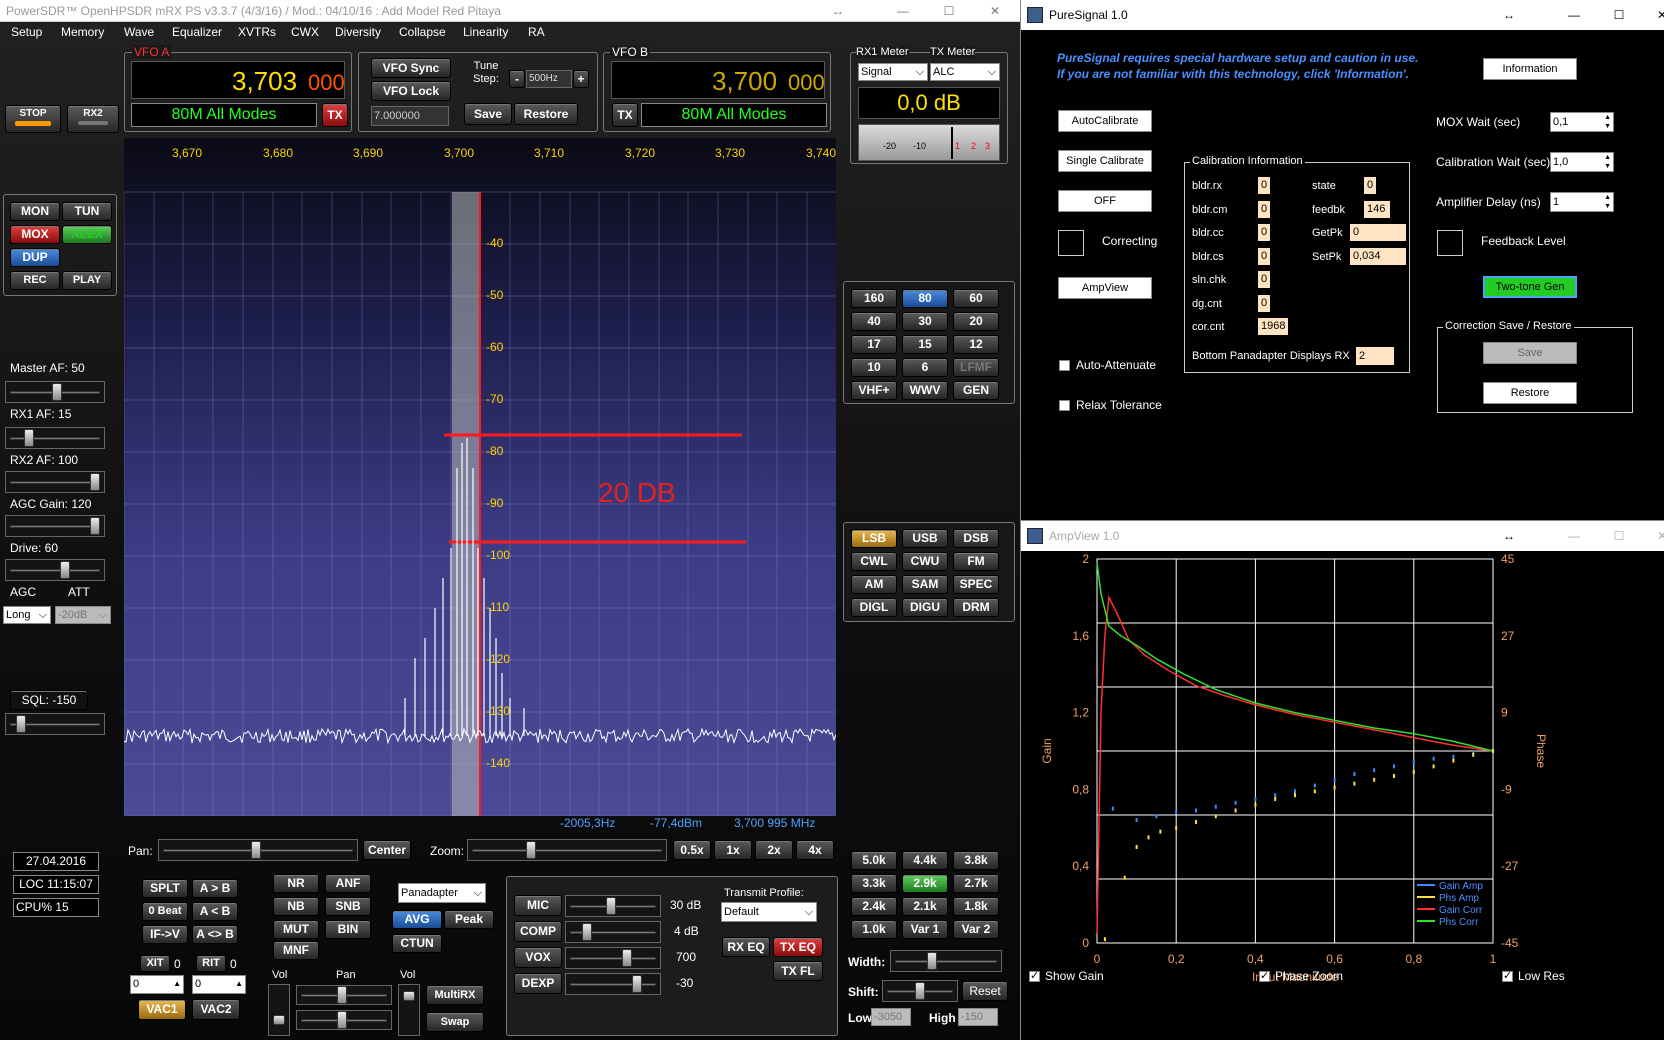 The height and width of the screenshot is (1040, 1664). What do you see at coordinates (82, 32) in the screenshot?
I see `menu-memory: Memory` at bounding box center [82, 32].